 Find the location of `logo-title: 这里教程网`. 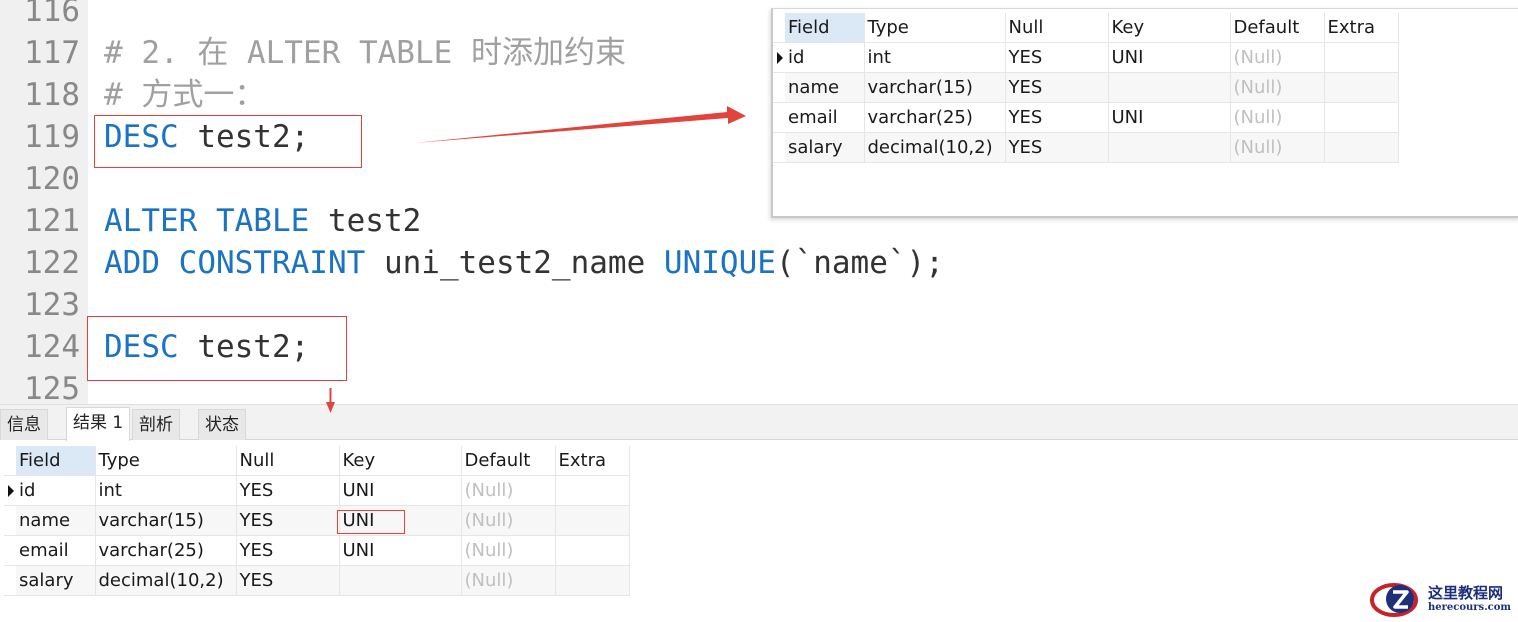

logo-title: 这里教程网 is located at coordinates (1466, 593).